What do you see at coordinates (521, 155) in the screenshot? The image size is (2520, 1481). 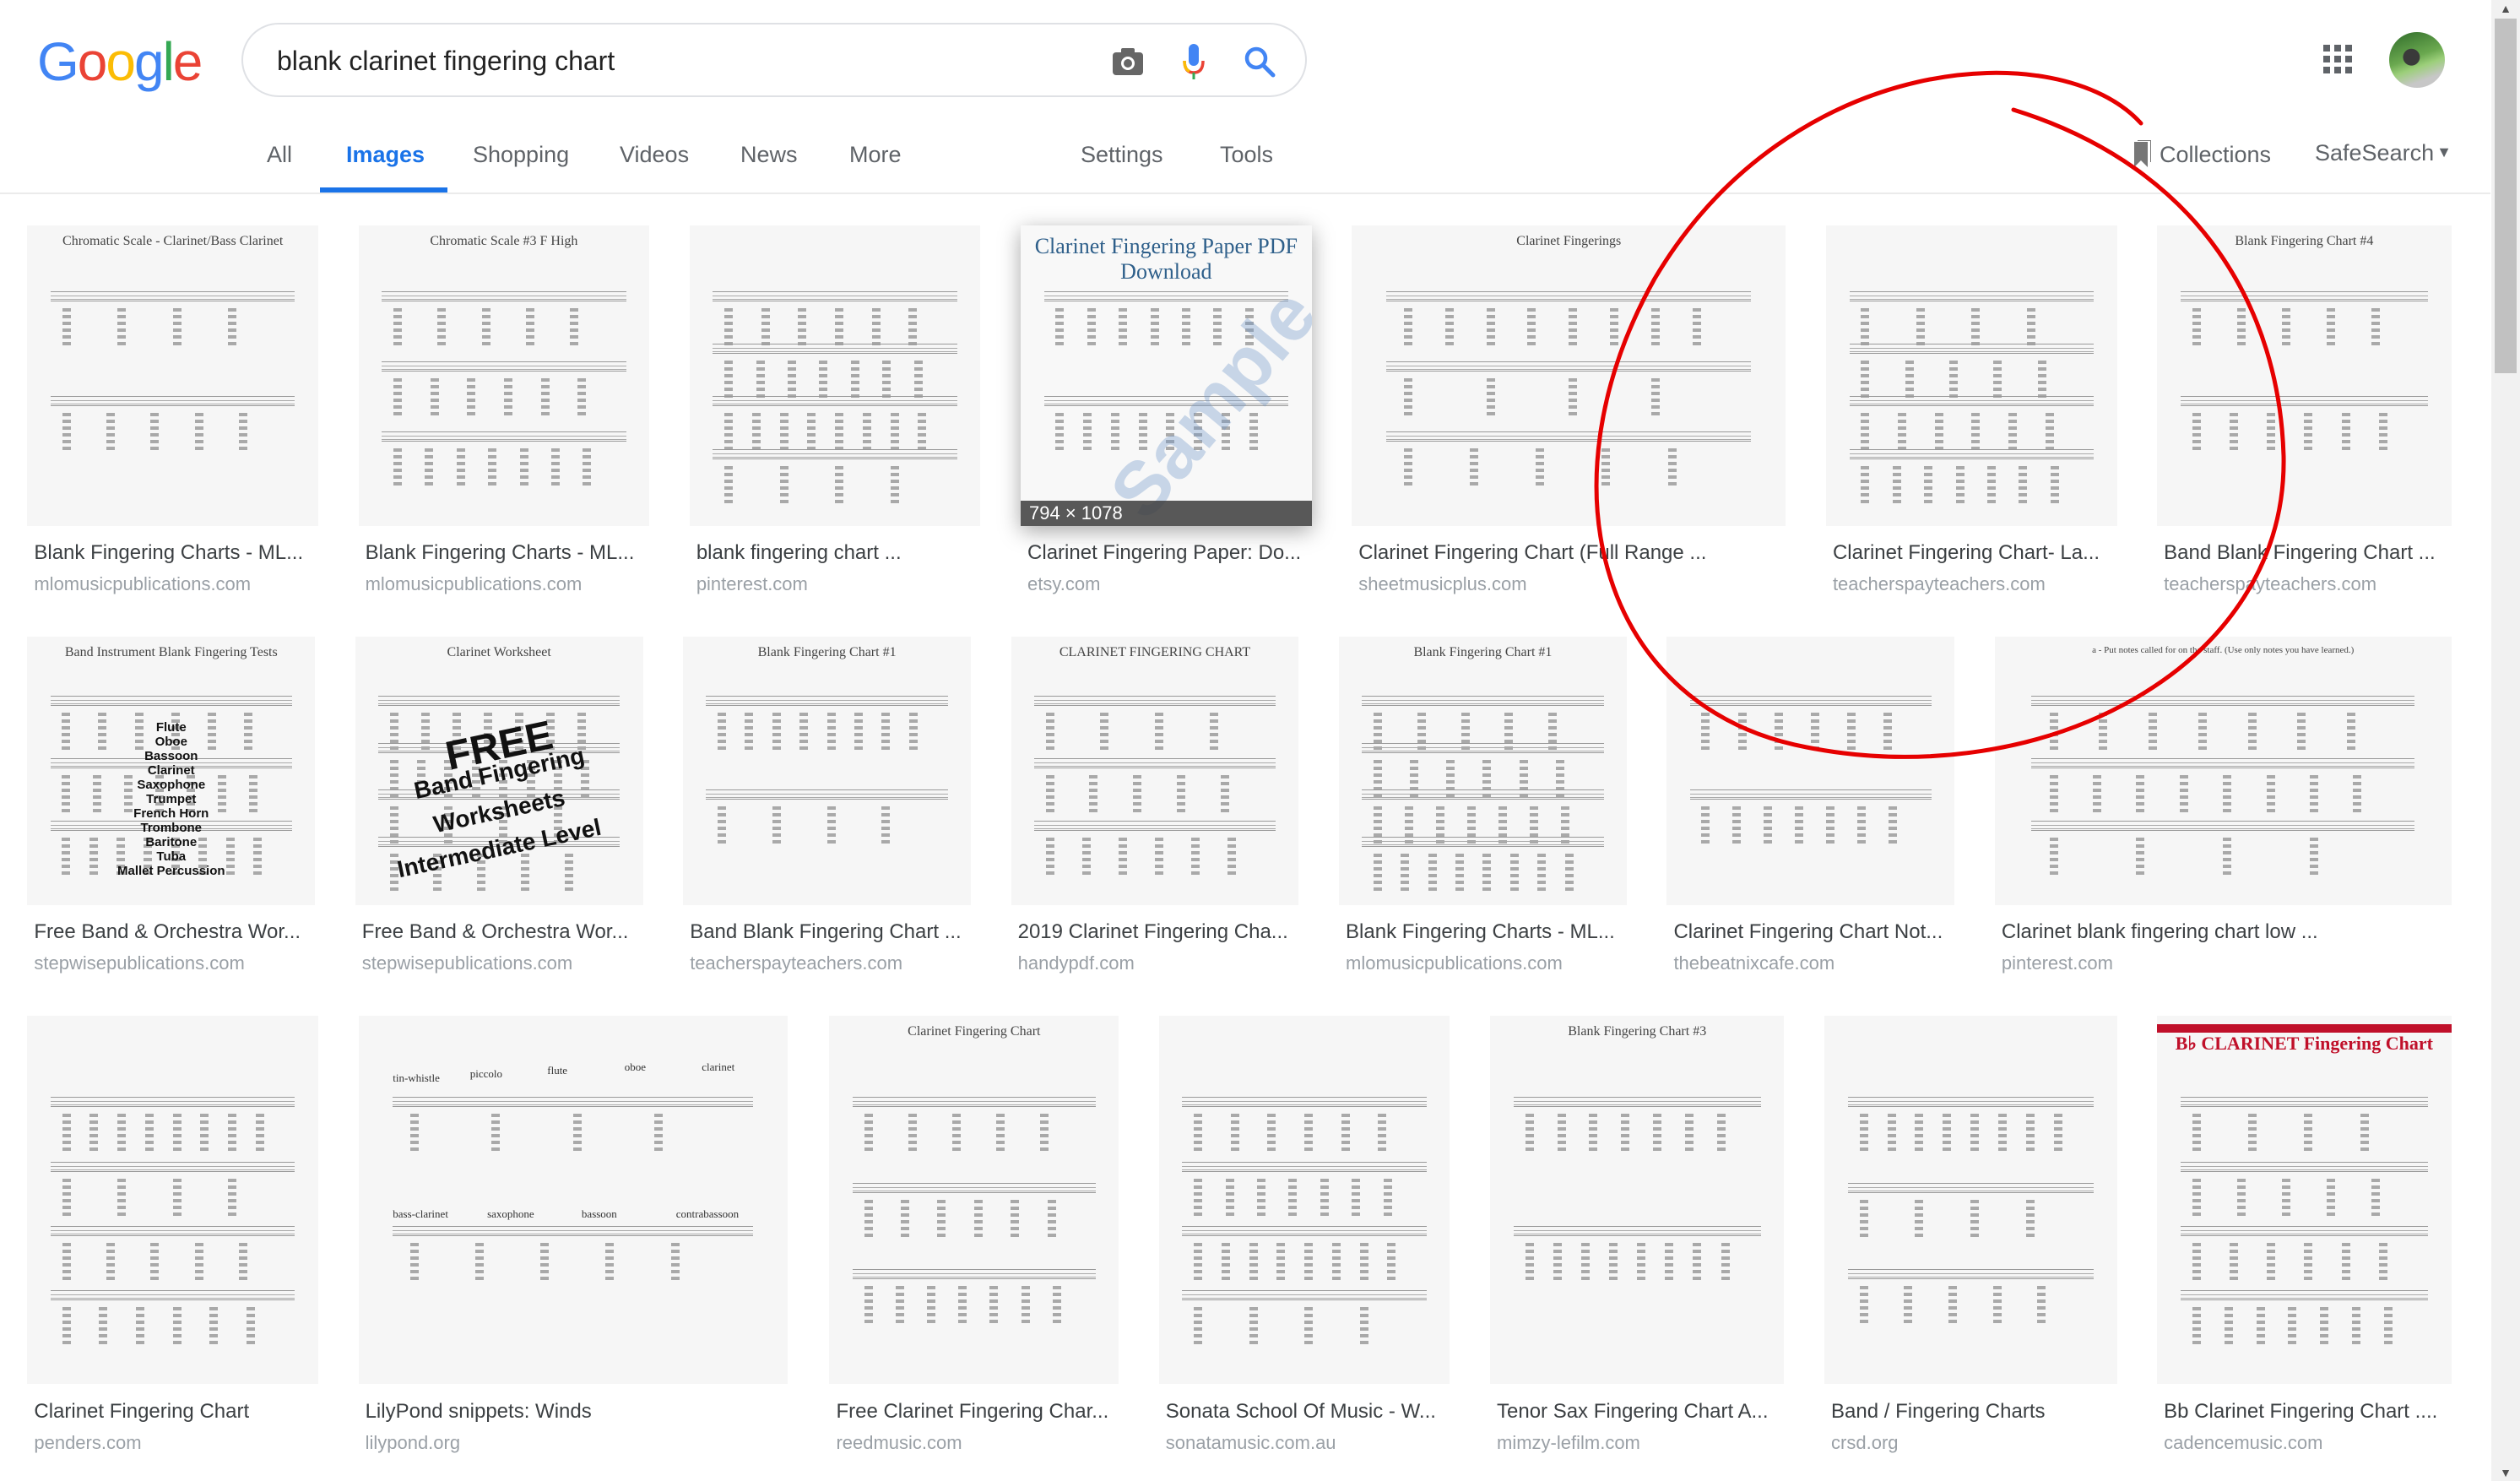 I see `tab-shopping: Shopping` at bounding box center [521, 155].